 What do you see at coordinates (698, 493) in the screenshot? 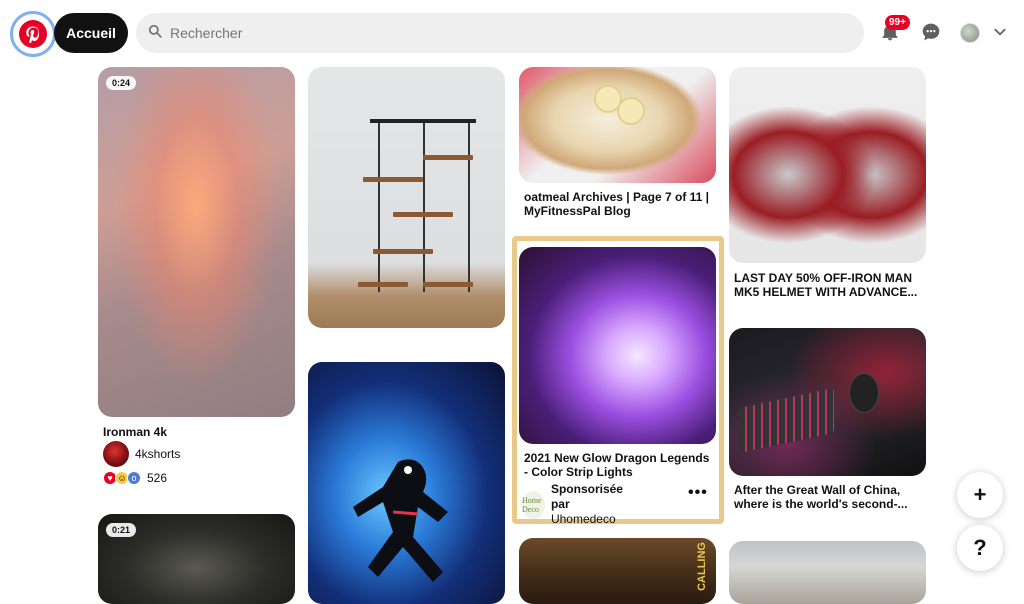
I see `more-options-button: •••` at bounding box center [698, 493].